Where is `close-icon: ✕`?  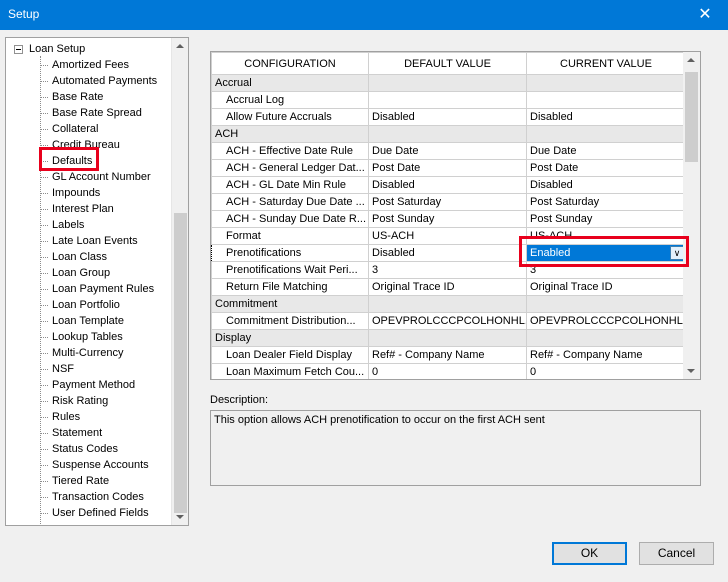
close-icon: ✕ is located at coordinates (705, 15).